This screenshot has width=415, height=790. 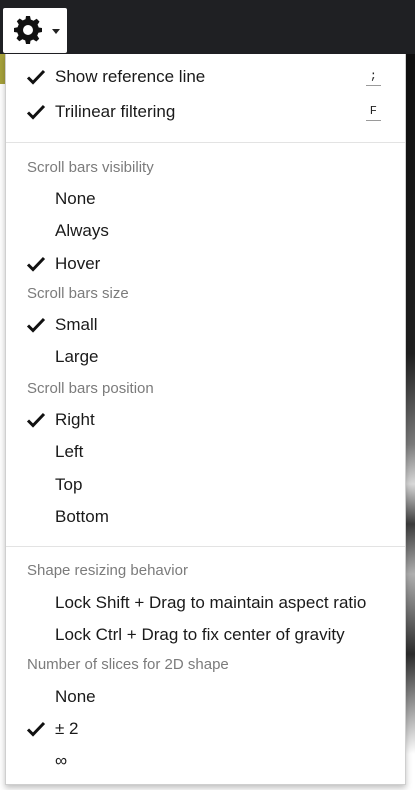 I want to click on section-header-shape-resizing: Shape resizing behavior, so click(x=107, y=570).